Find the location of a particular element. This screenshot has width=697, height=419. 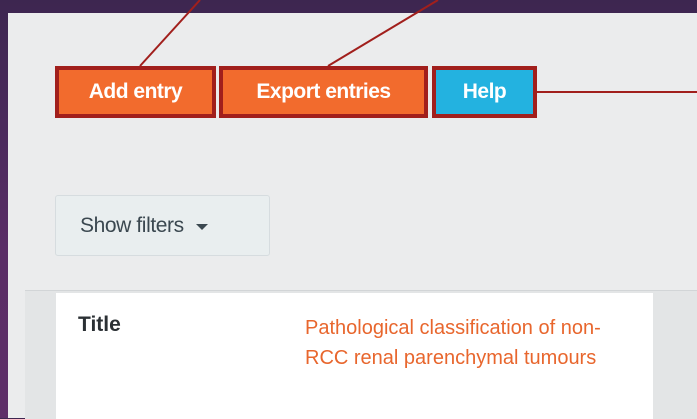

show-filters-button: Show filters is located at coordinates (162, 225).